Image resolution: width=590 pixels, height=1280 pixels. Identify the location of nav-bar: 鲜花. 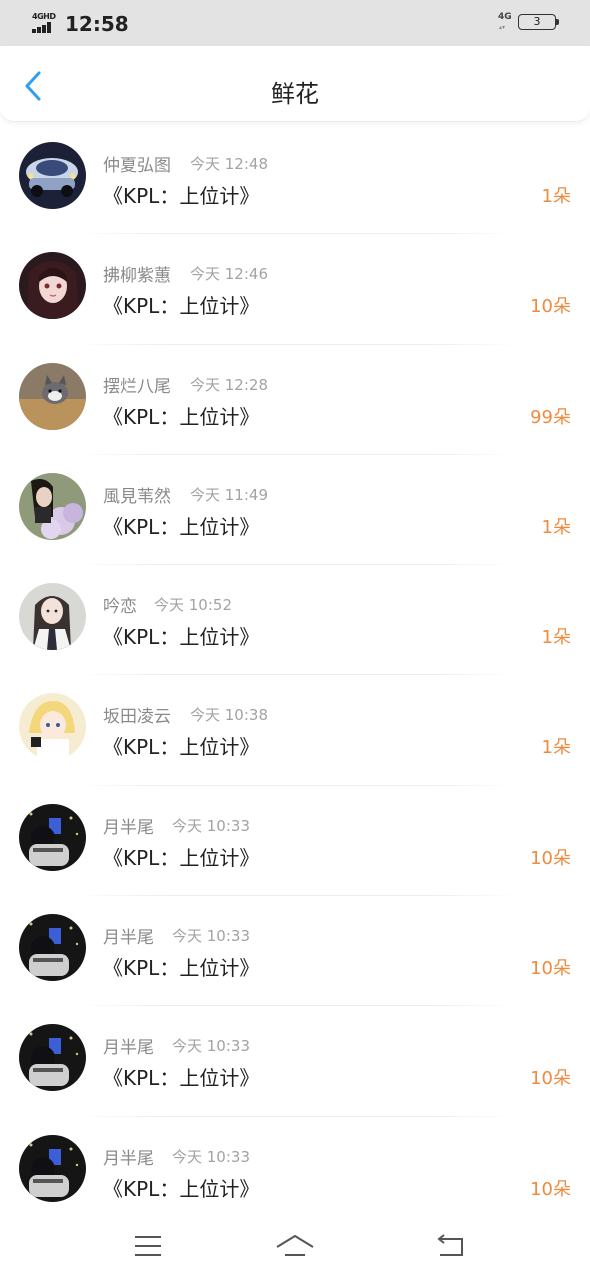
(295, 84).